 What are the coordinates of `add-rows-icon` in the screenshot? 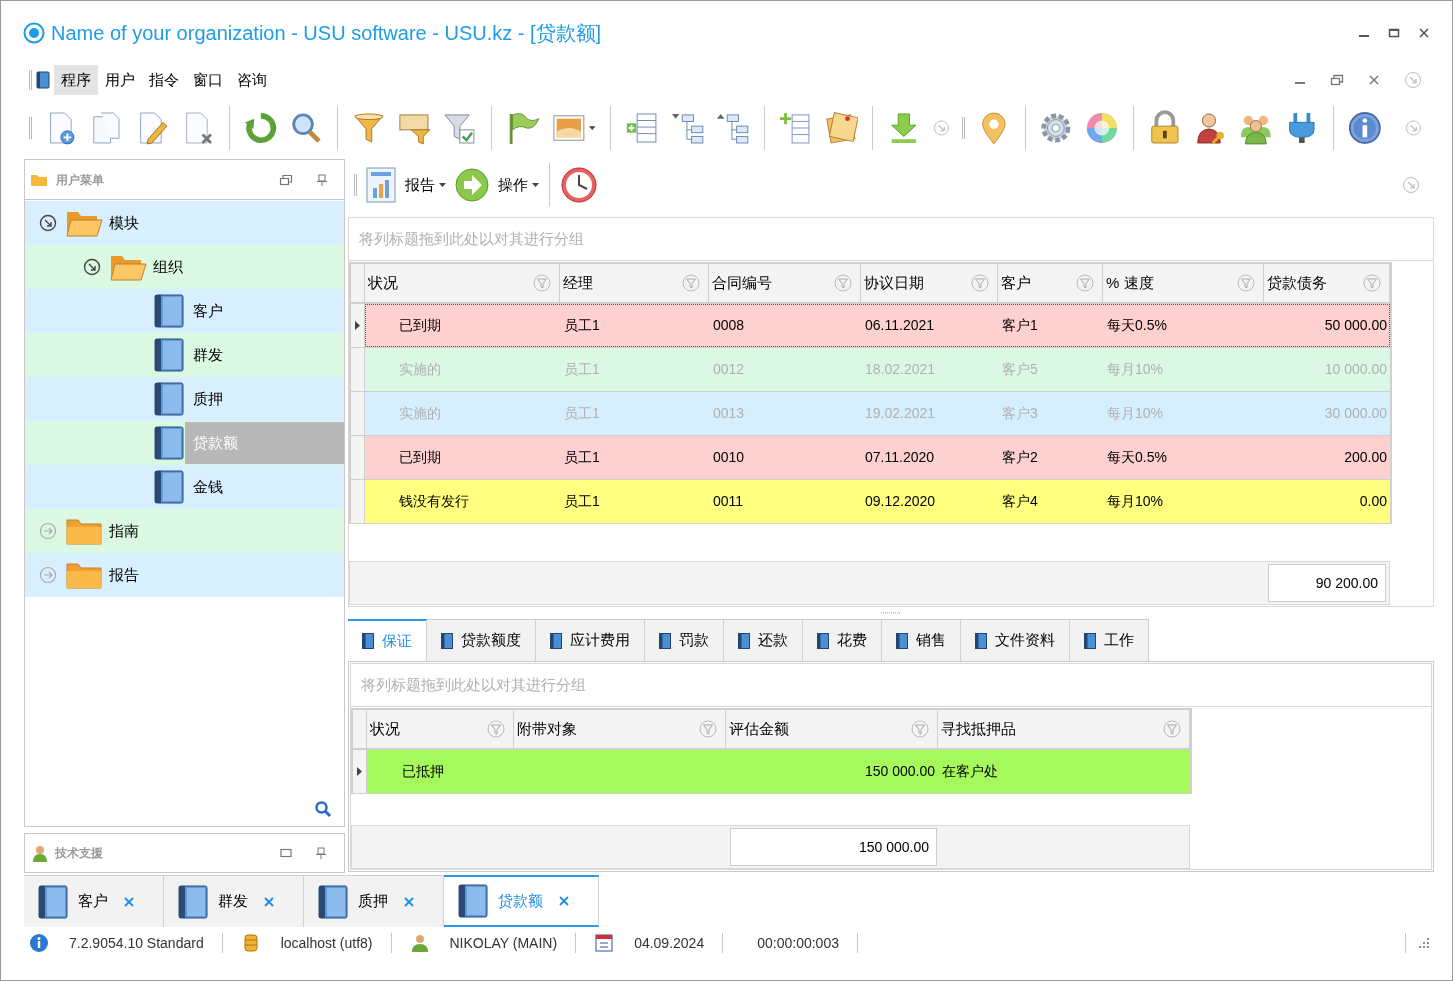 It's located at (641, 128).